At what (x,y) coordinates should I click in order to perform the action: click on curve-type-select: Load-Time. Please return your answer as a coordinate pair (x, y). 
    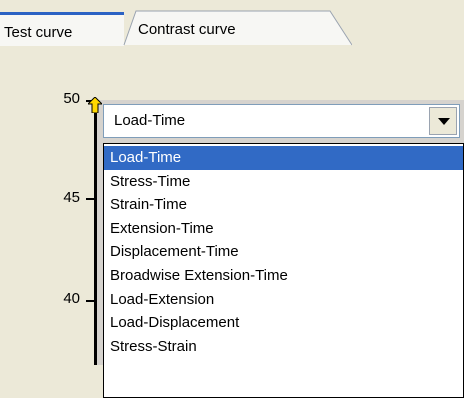
    Looking at the image, I should click on (281, 121).